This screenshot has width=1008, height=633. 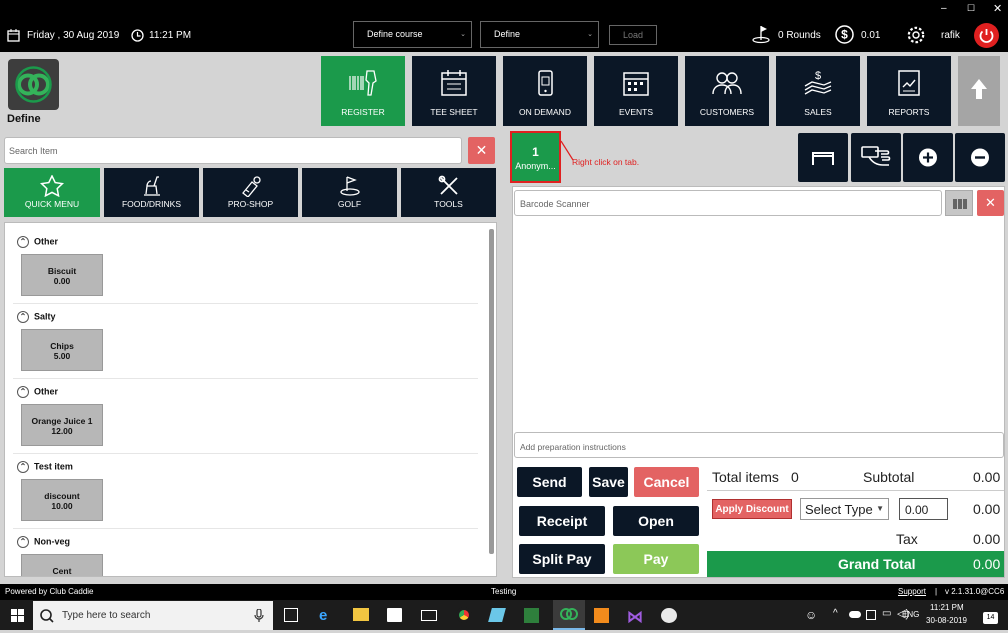 I want to click on visual-studio-icon: ⋈, so click(x=635, y=616).